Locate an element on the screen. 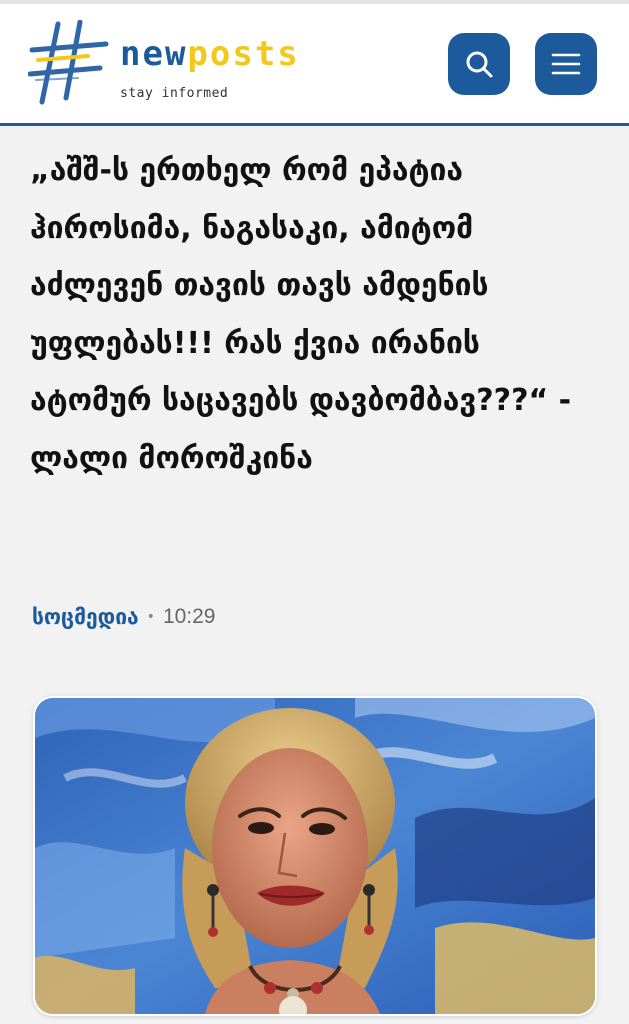 The height and width of the screenshot is (1024, 629). site-header: newposts stay informed is located at coordinates (314, 63).